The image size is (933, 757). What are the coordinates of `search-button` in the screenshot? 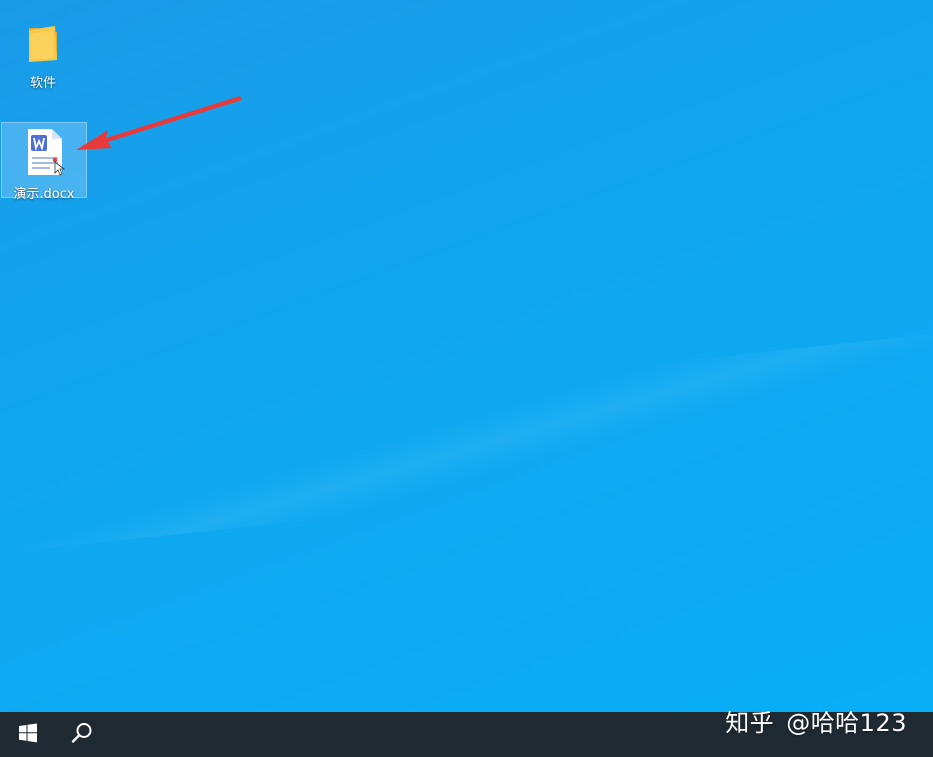 It's located at (82, 734).